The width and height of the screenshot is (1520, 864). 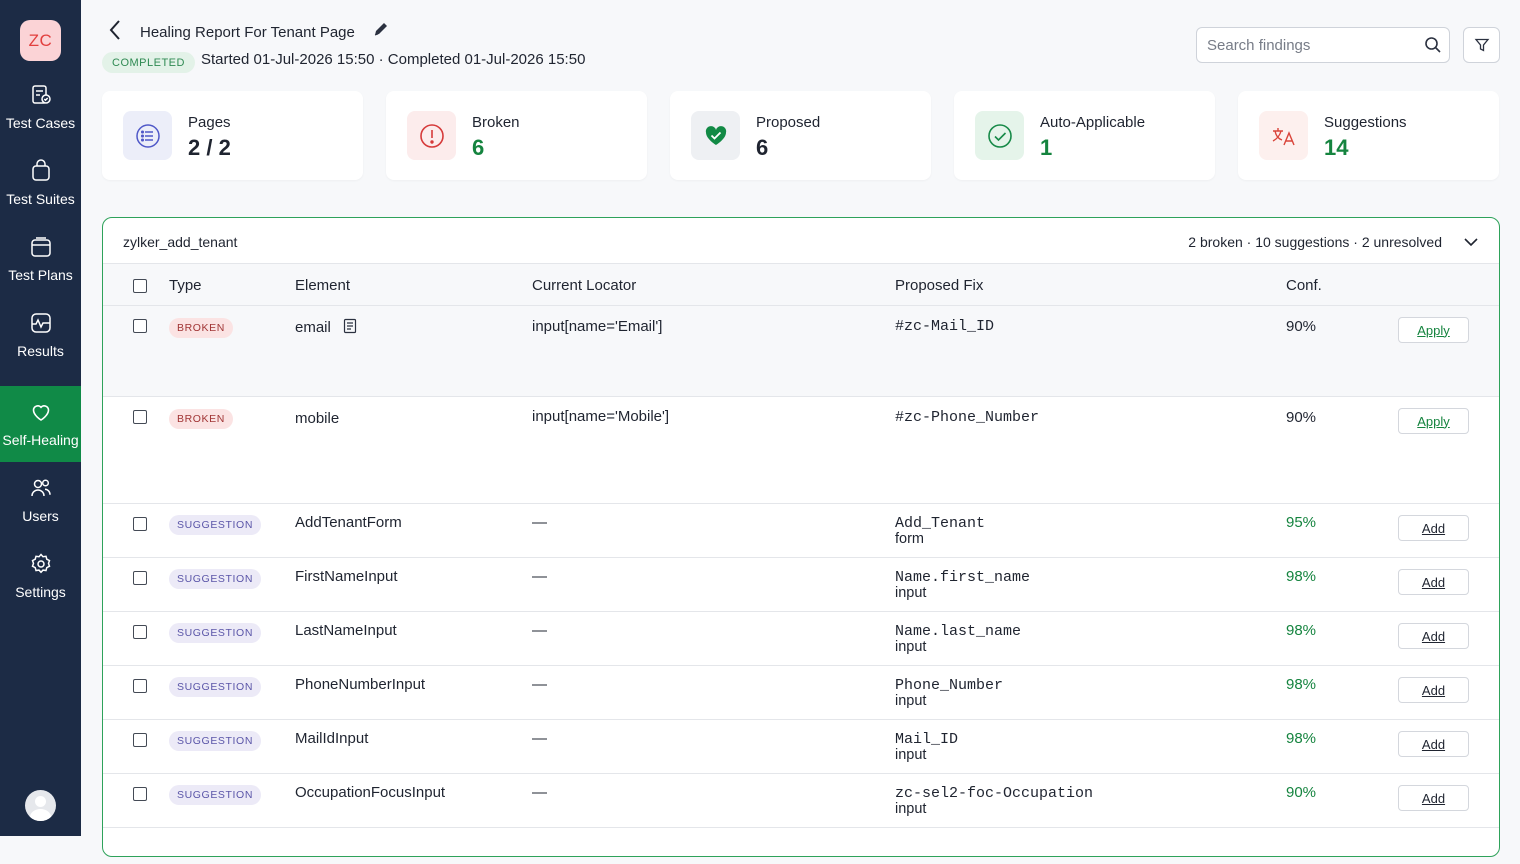 I want to click on element-name: OccupationFocusInput, so click(x=370, y=792).